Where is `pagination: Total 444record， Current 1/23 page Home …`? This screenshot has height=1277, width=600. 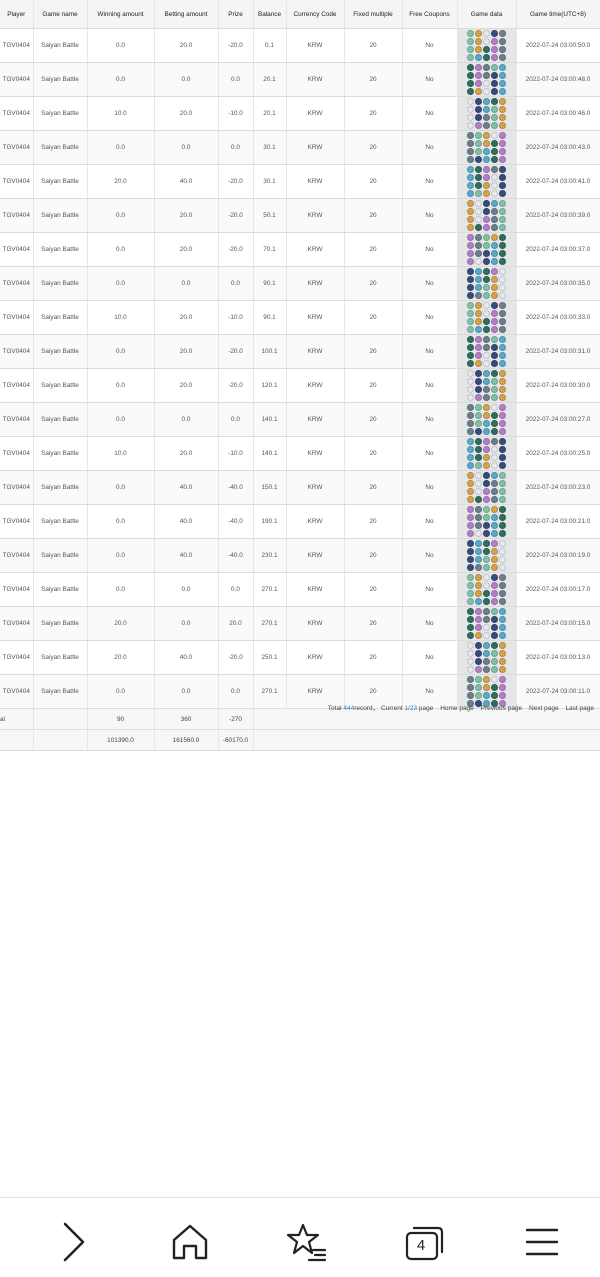 pagination: Total 444record， Current 1/23 page Home … is located at coordinates (461, 707).